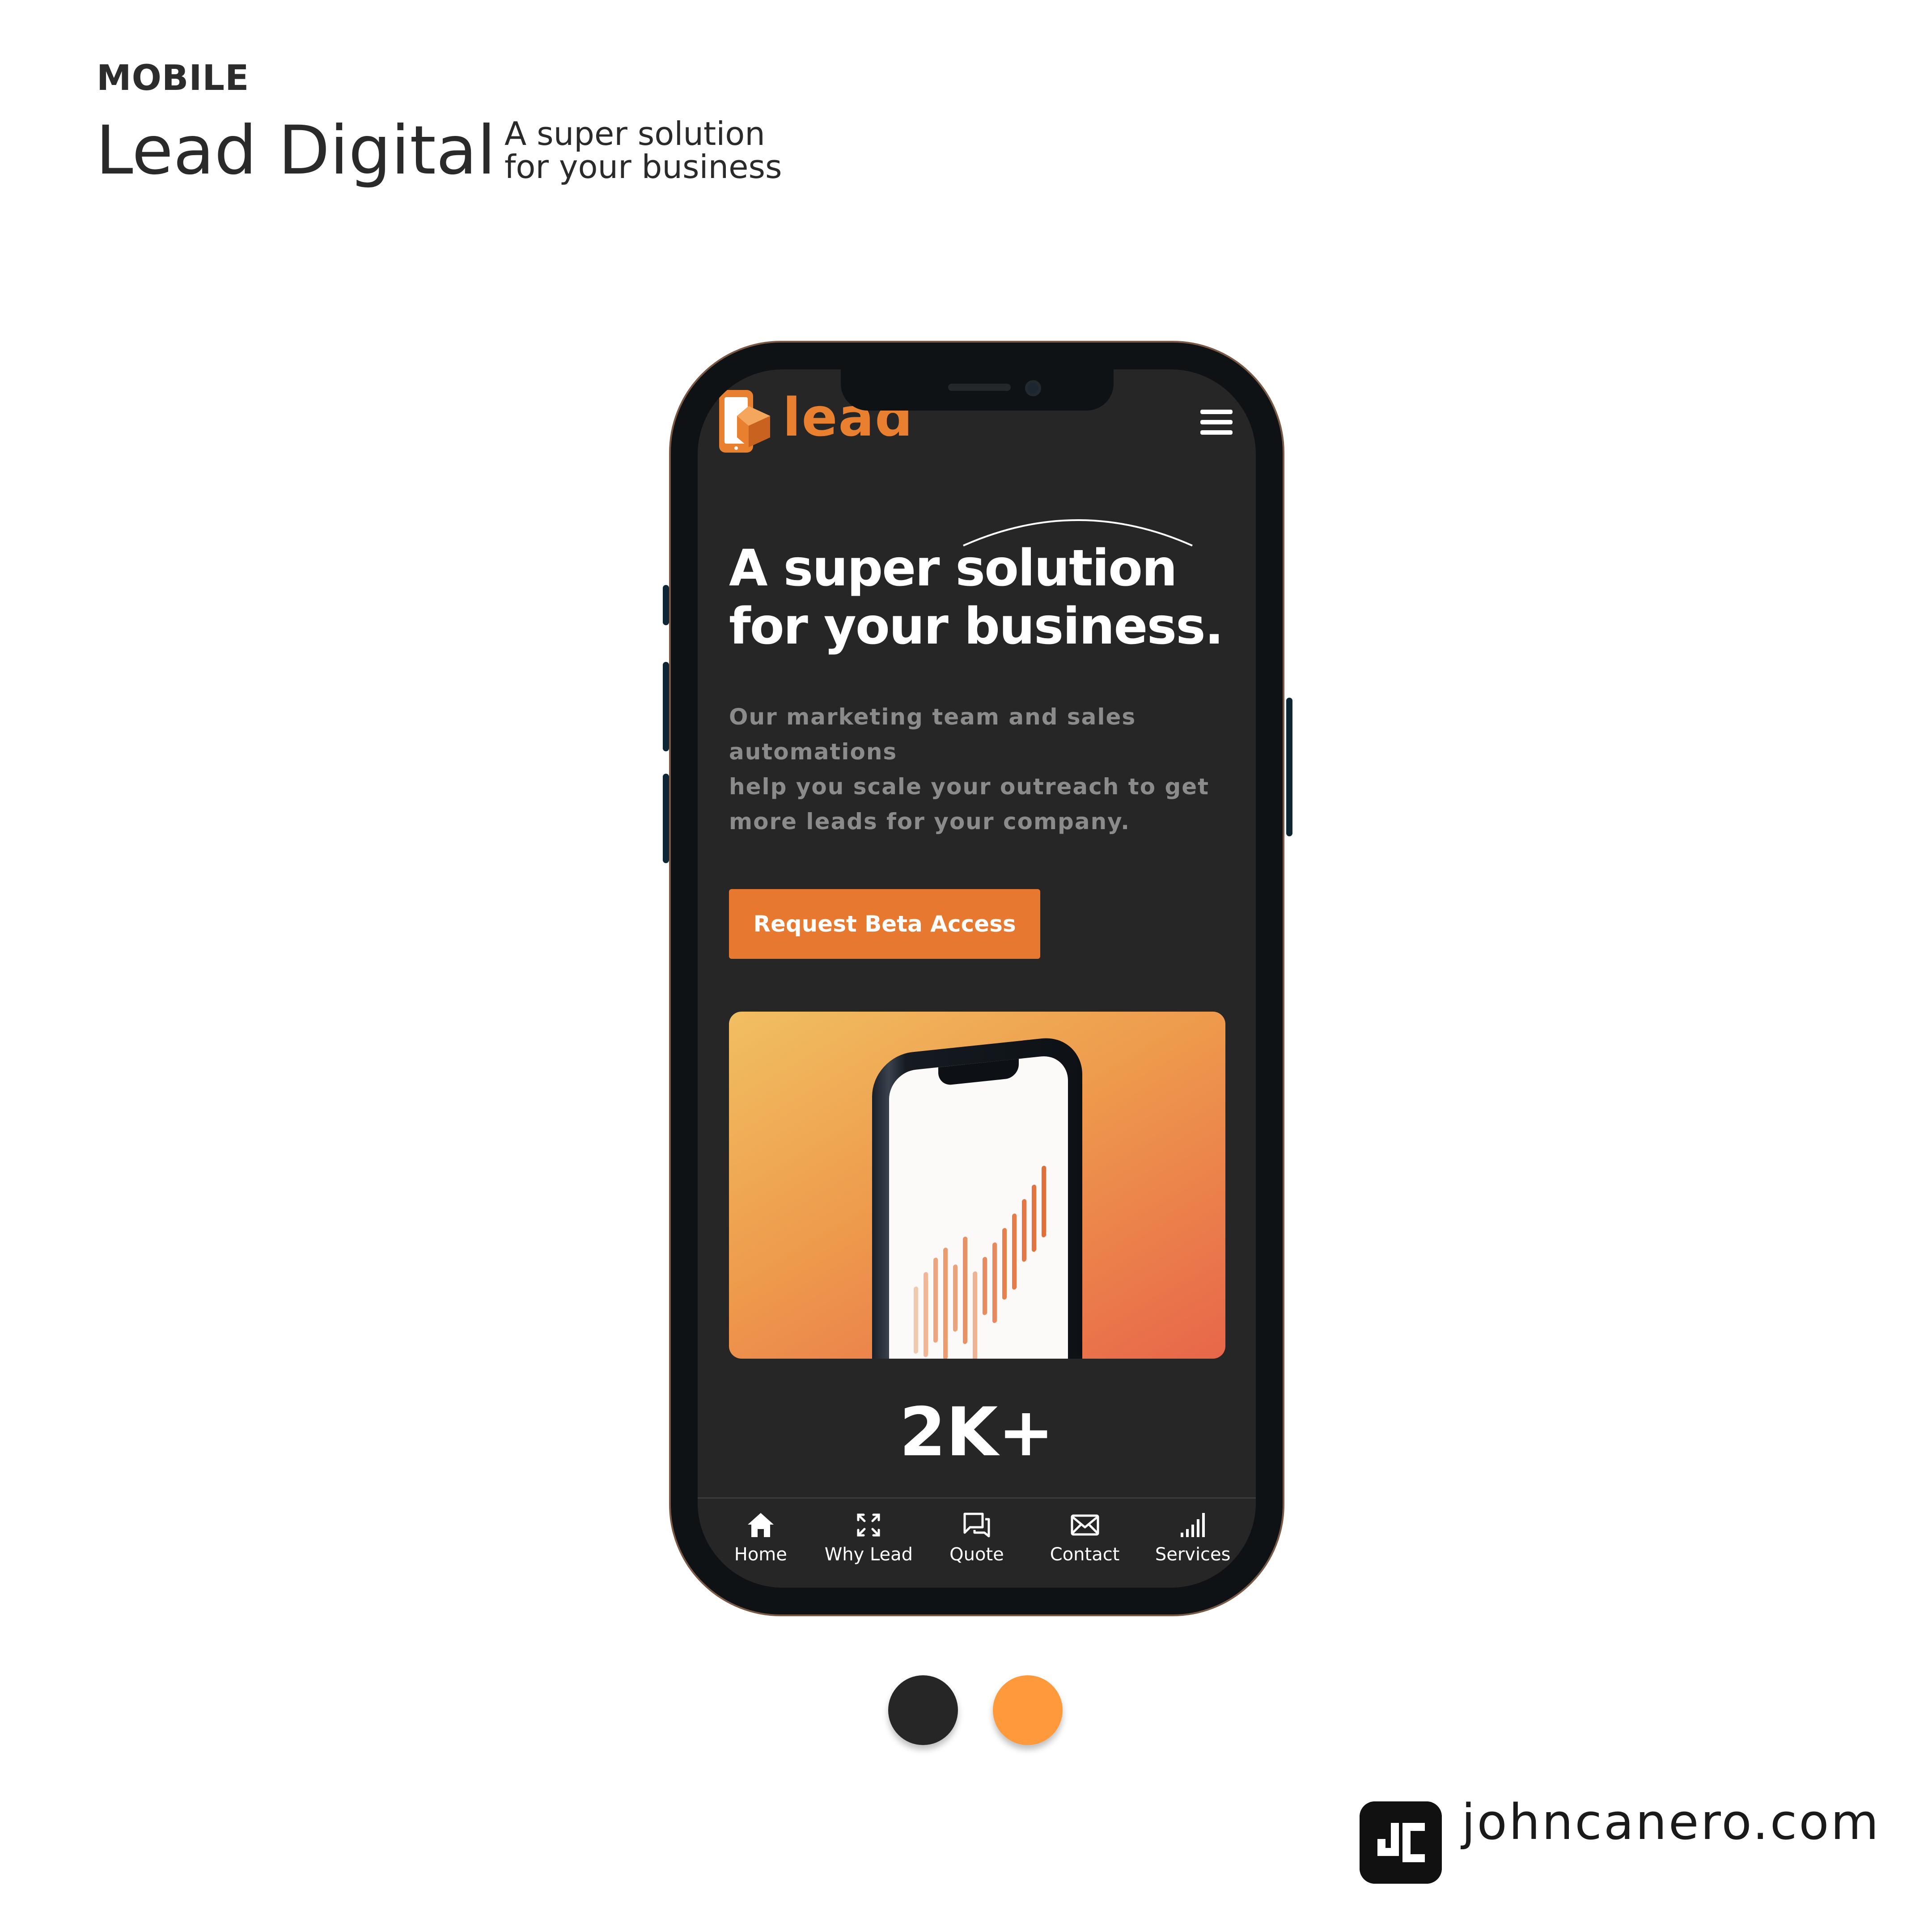 This screenshot has height=1932, width=1932. I want to click on nav-label-home: Home, so click(760, 1554).